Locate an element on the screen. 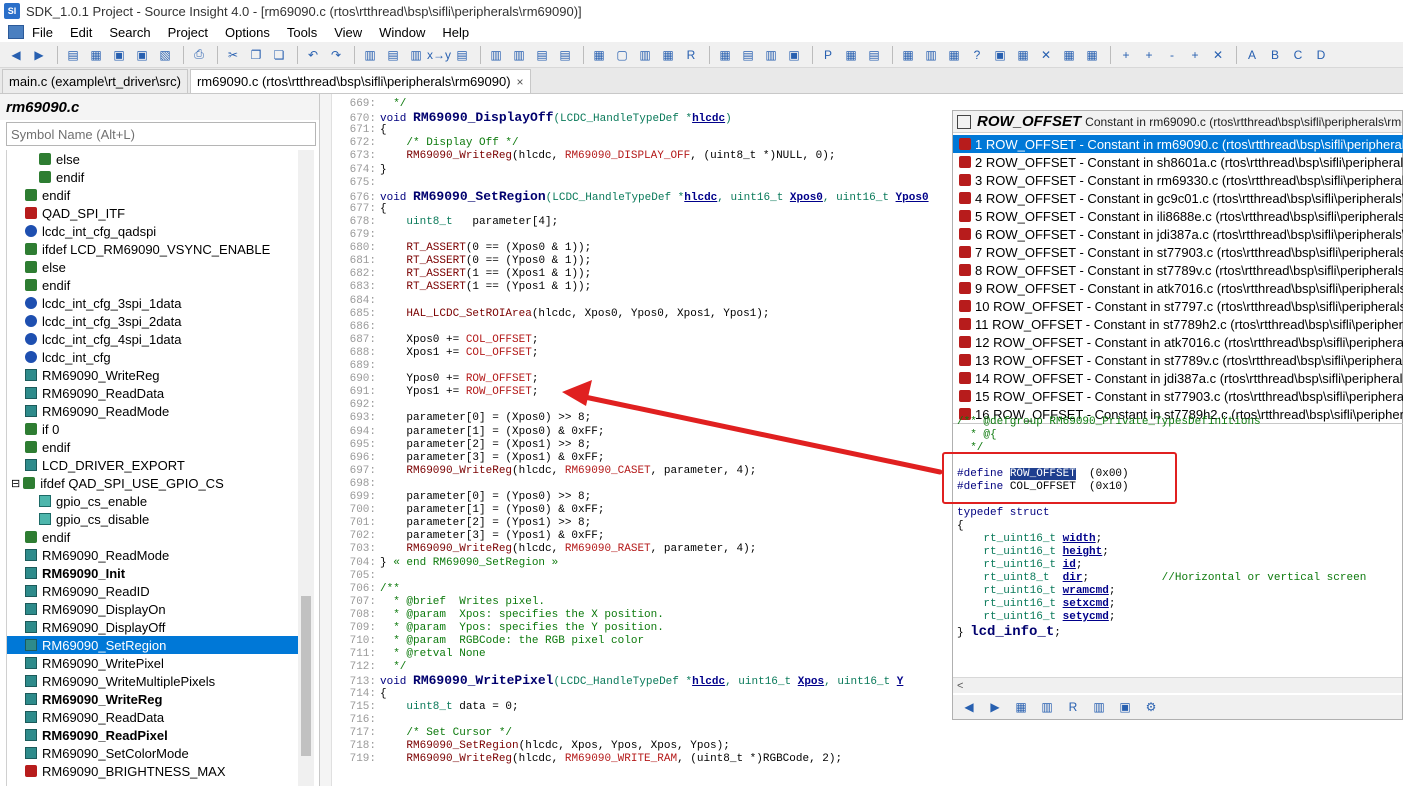  tab-main-c: main.c (example\rt_driver\src) is located at coordinates (95, 81).